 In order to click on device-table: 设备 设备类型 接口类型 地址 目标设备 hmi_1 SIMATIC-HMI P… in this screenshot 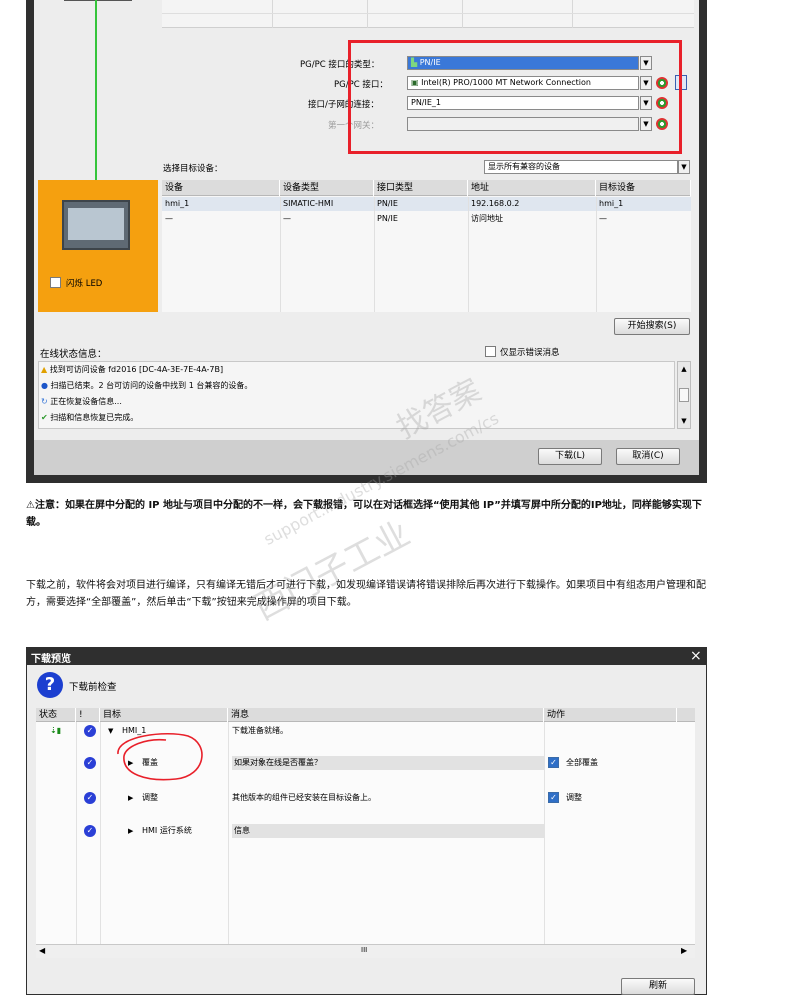, I will do `click(426, 246)`.